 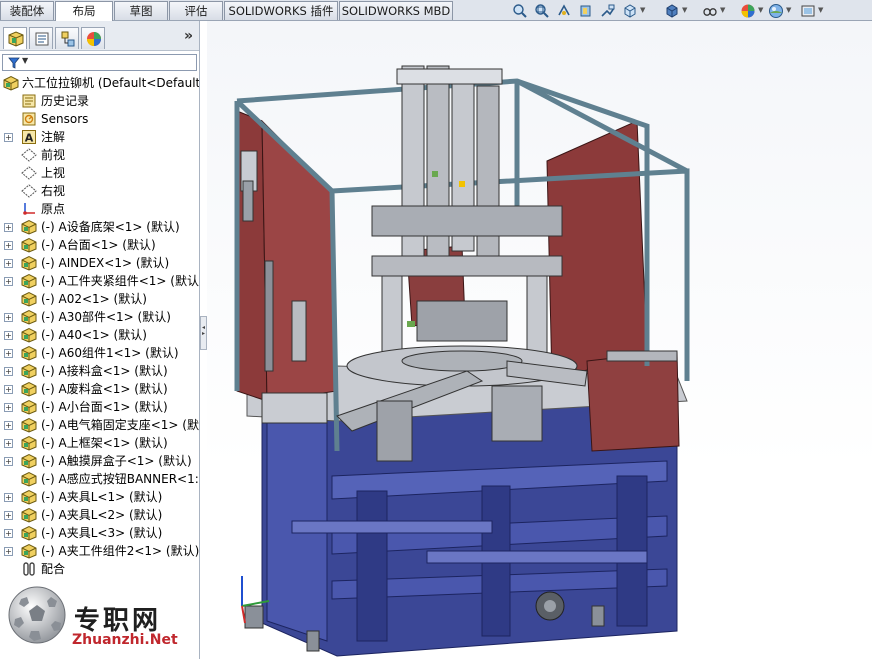 What do you see at coordinates (99, 515) in the screenshot?
I see `tree-item: + (-) A夹具L<2> (默认)` at bounding box center [99, 515].